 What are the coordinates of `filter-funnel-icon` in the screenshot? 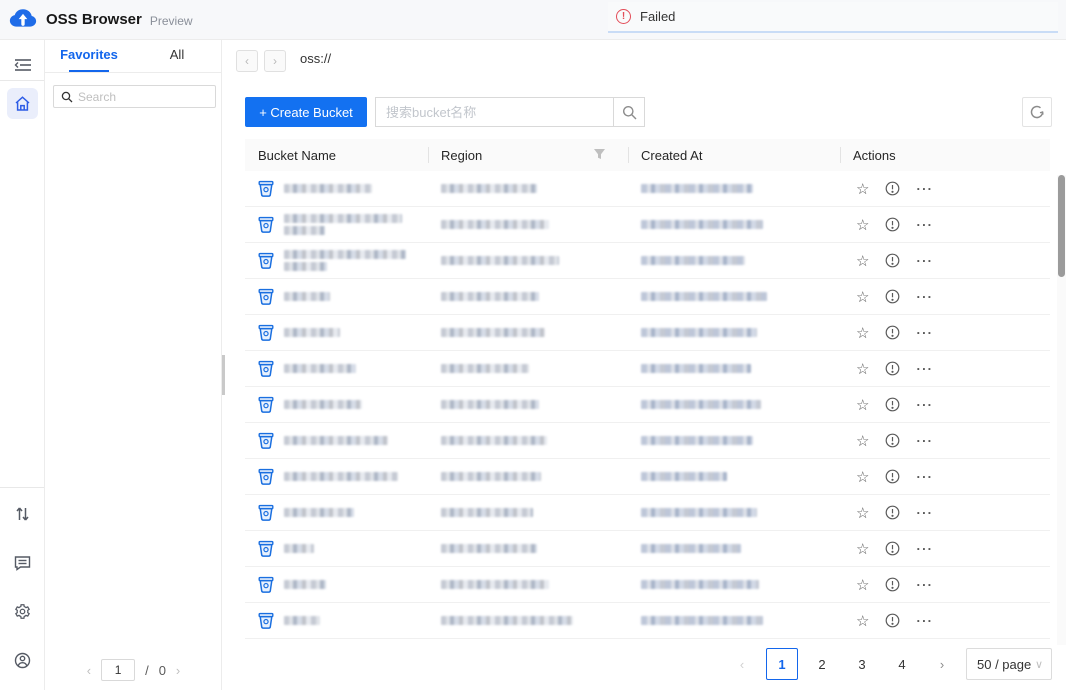 It's located at (599, 154).